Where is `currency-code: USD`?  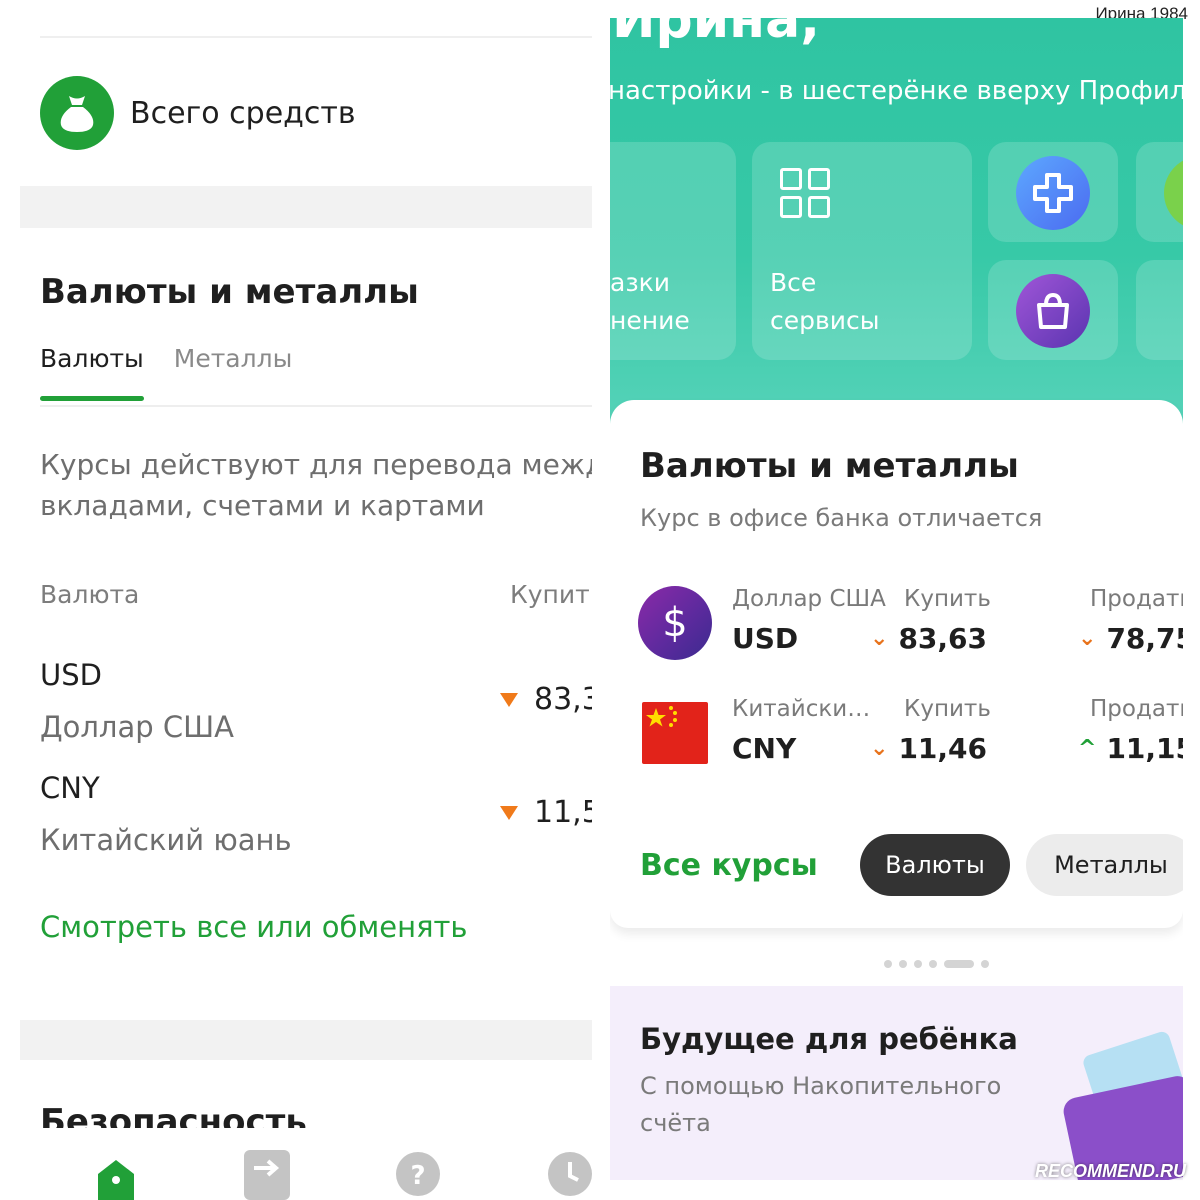 currency-code: USD is located at coordinates (765, 638).